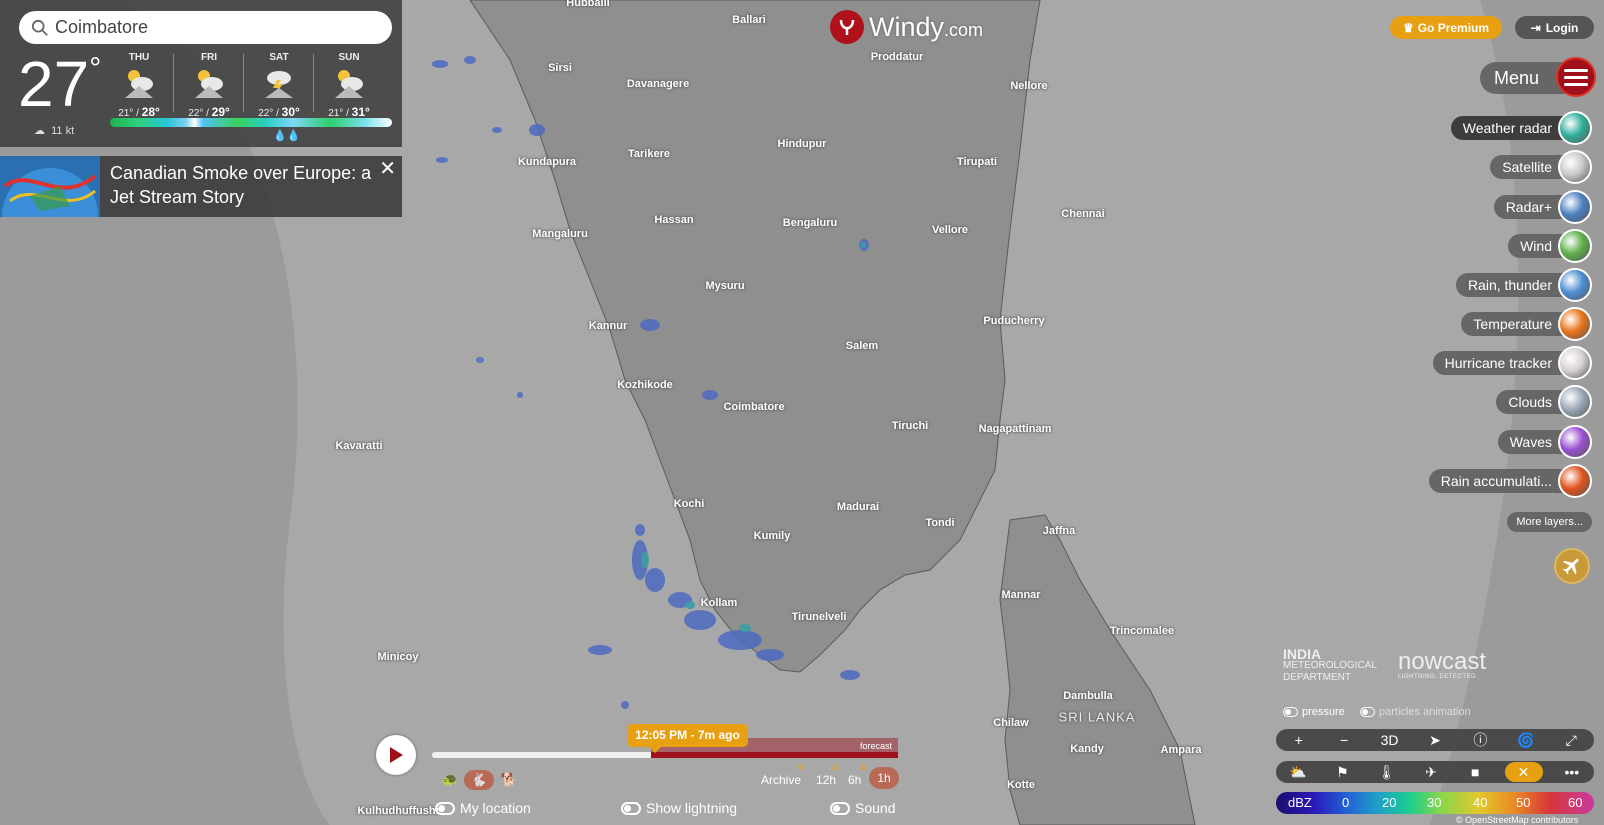 The width and height of the screenshot is (1604, 825). What do you see at coordinates (826, 780) in the screenshot?
I see `step-12h-button: 12h` at bounding box center [826, 780].